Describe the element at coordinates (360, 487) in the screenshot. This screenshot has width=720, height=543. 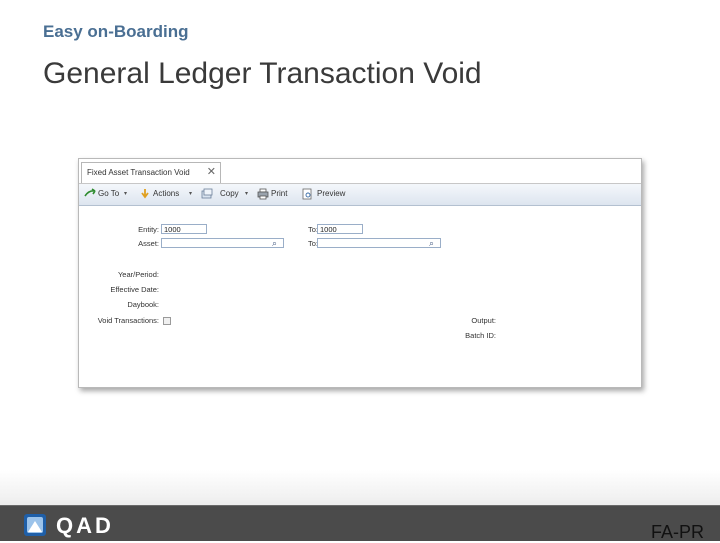
I see `footer-fade` at that location.